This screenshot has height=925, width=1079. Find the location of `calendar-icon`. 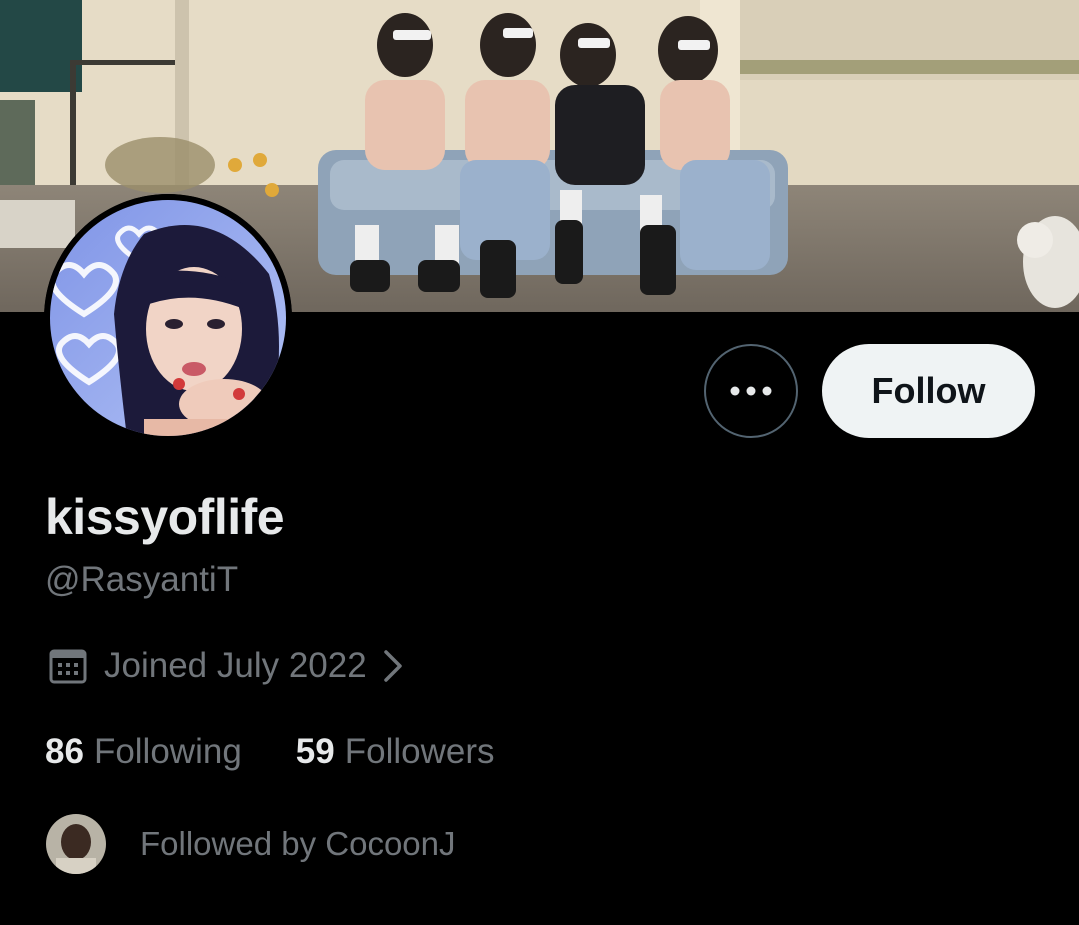

calendar-icon is located at coordinates (68, 666).